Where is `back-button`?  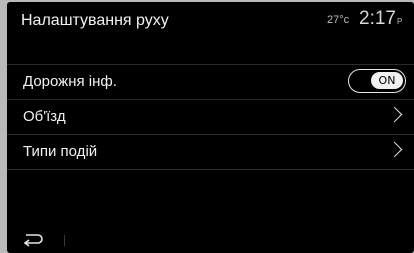
back-button is located at coordinates (33, 239).